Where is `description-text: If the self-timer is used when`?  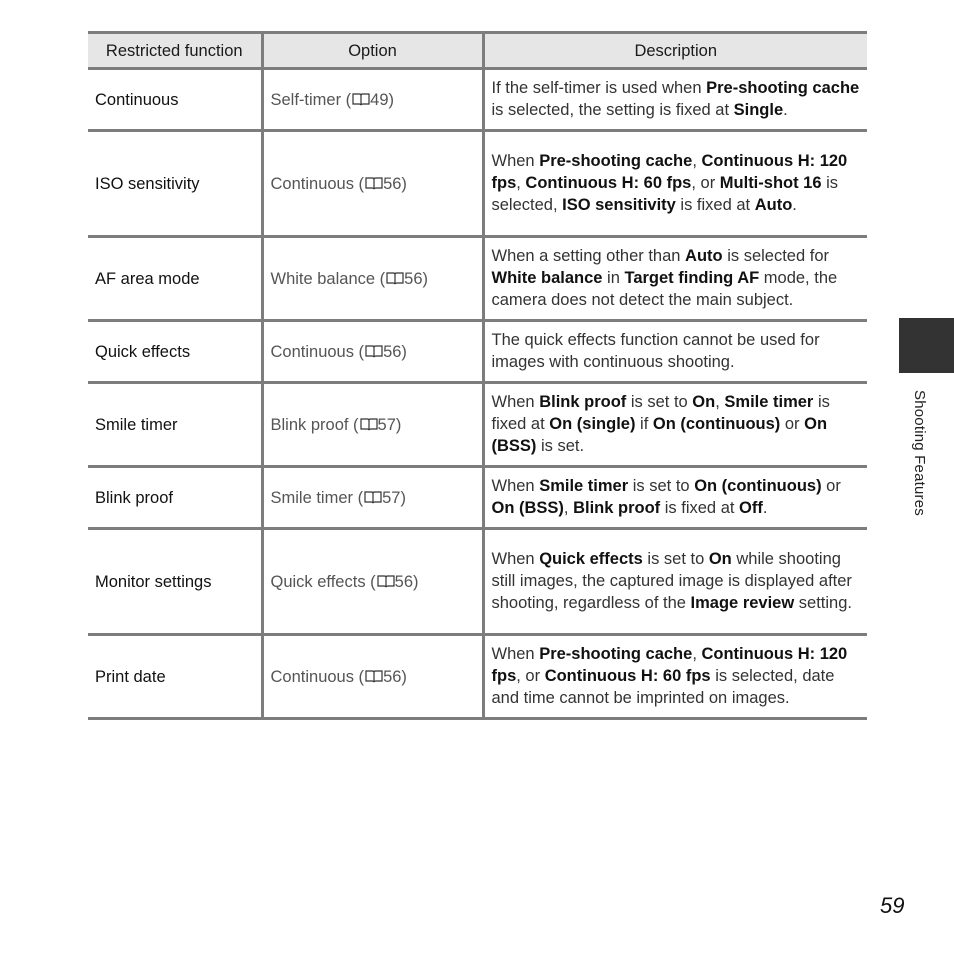
description-text: If the self-timer is used when is located at coordinates (599, 88).